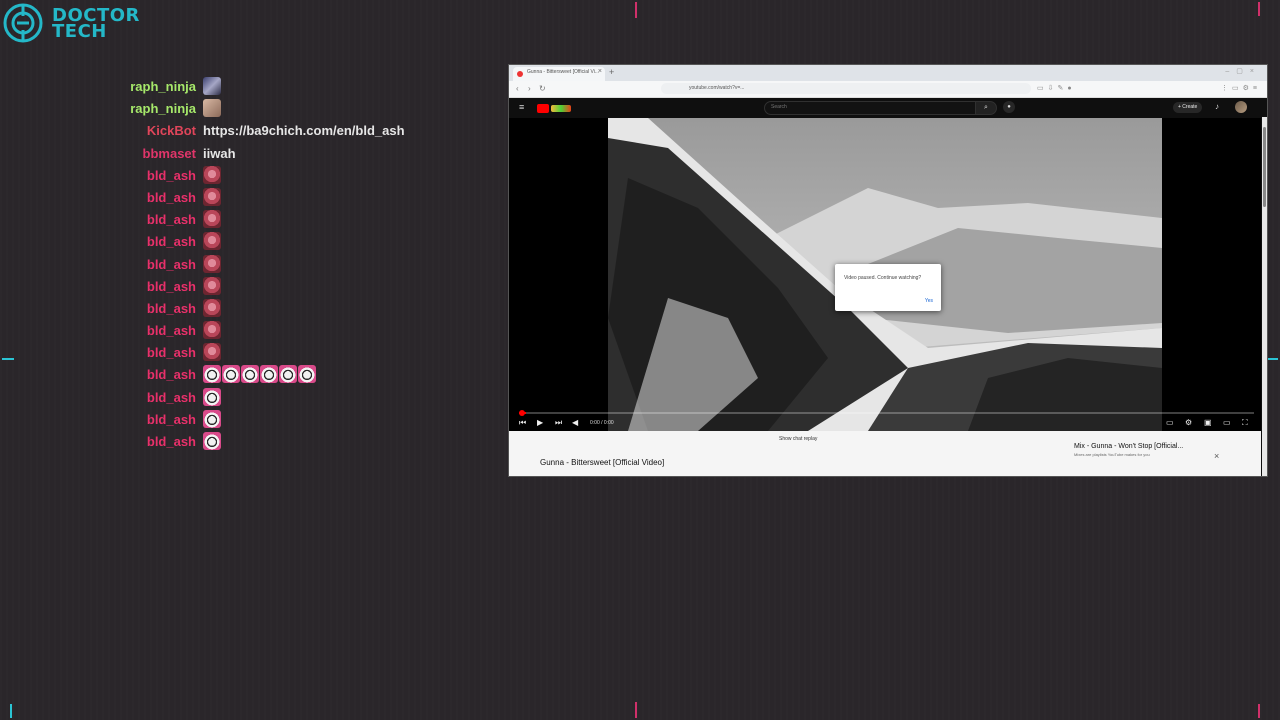 Image resolution: width=1280 pixels, height=720 pixels. What do you see at coordinates (1216, 456) in the screenshot?
I see `mix-close-icon: ×` at bounding box center [1216, 456].